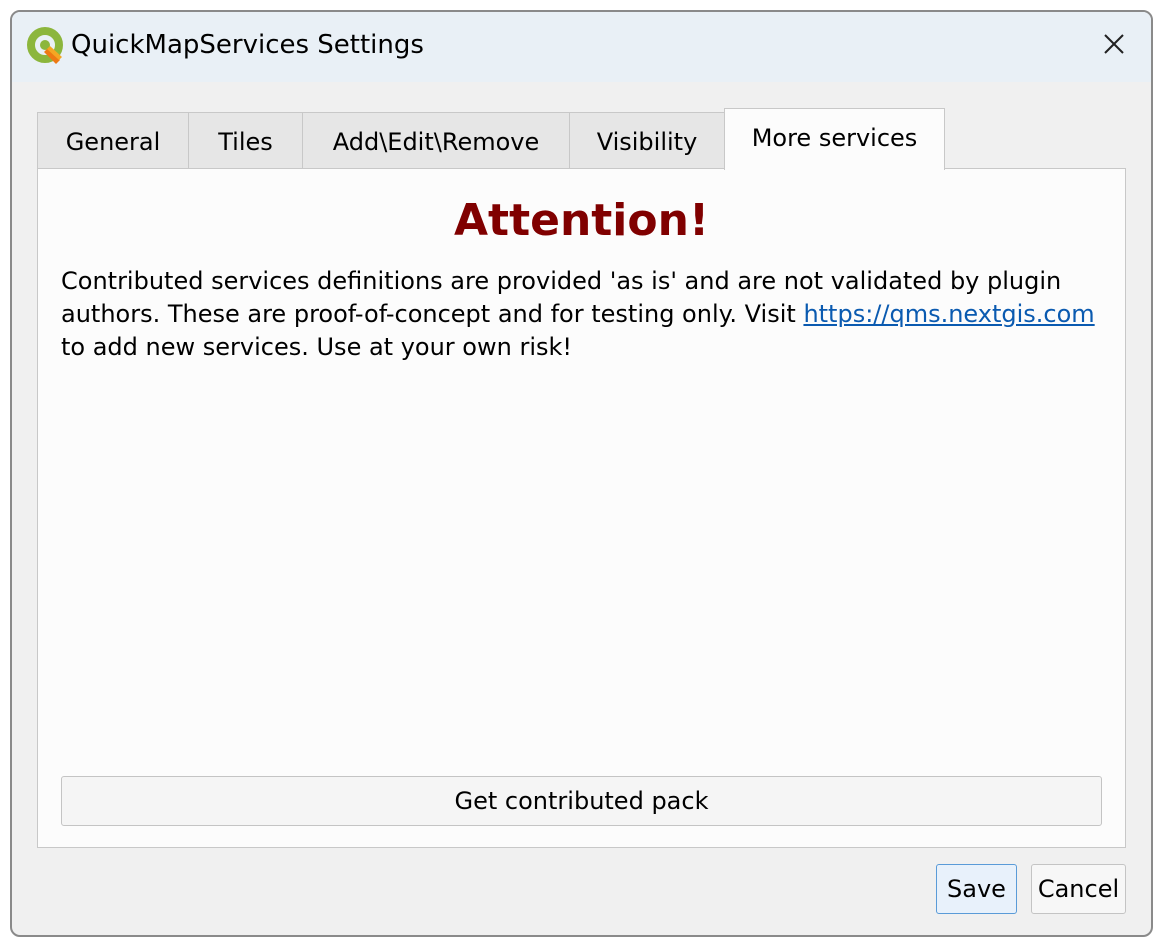  I want to click on qgis-logo-icon, so click(46, 46).